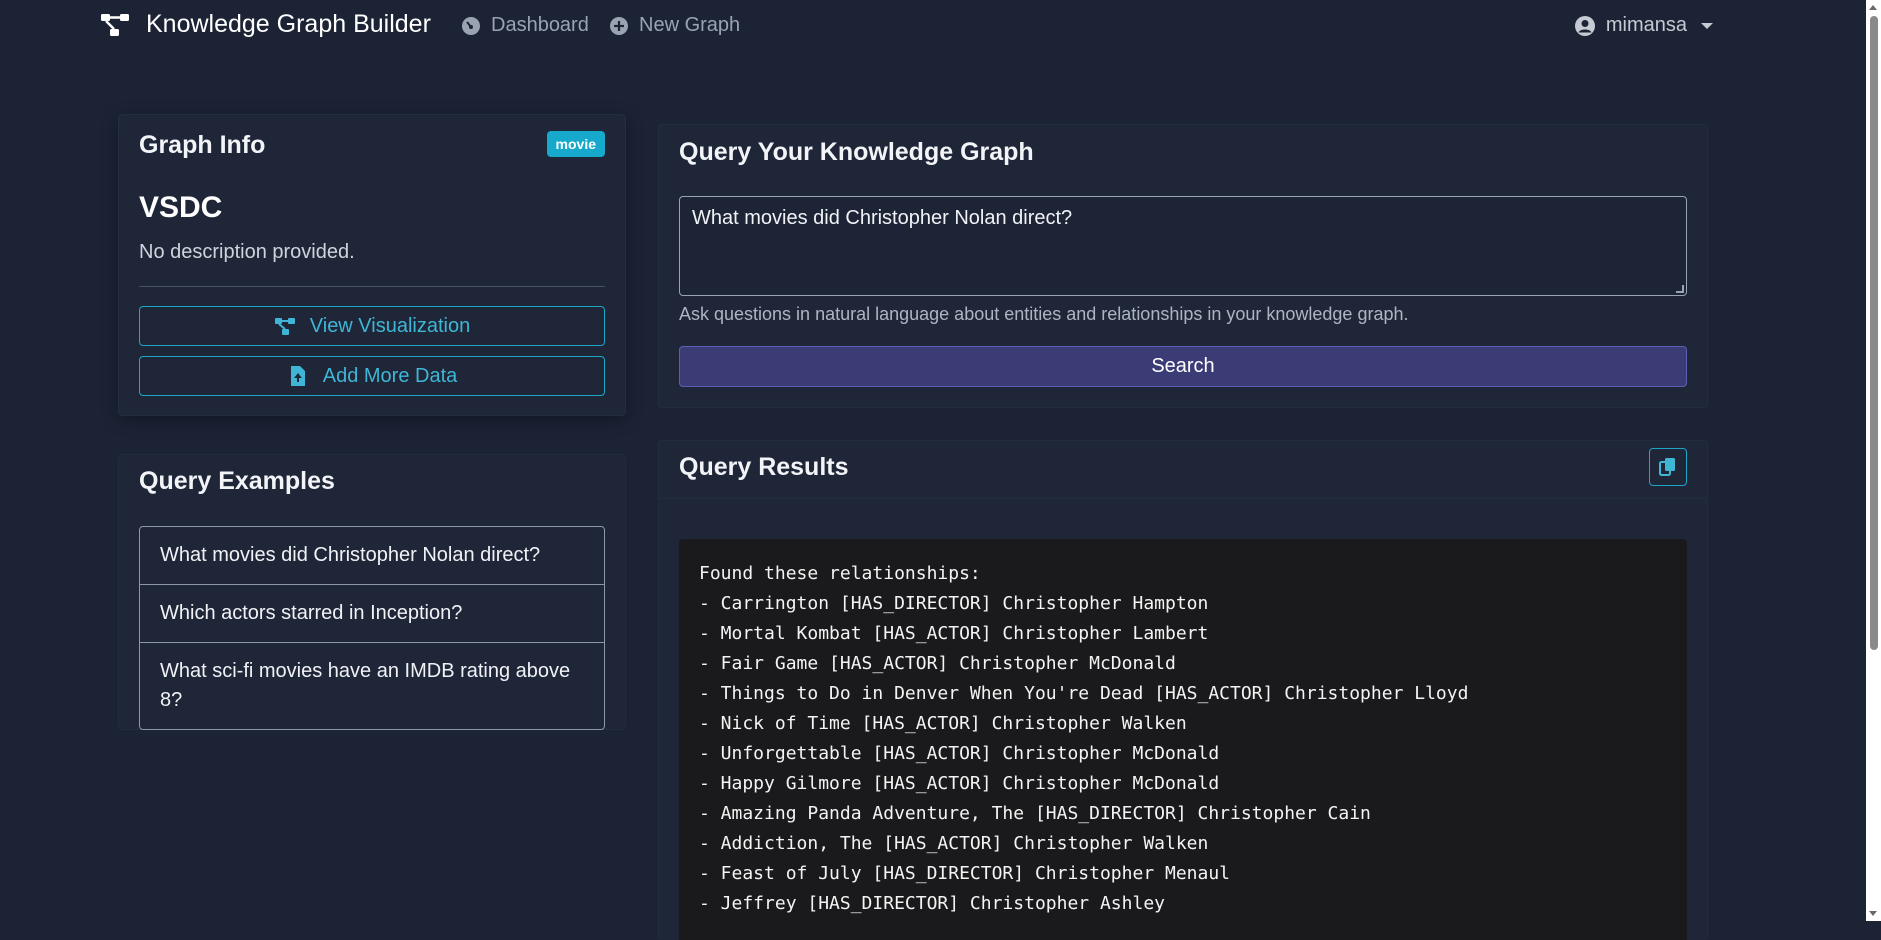  I want to click on page-scrollbar, so click(1873, 460).